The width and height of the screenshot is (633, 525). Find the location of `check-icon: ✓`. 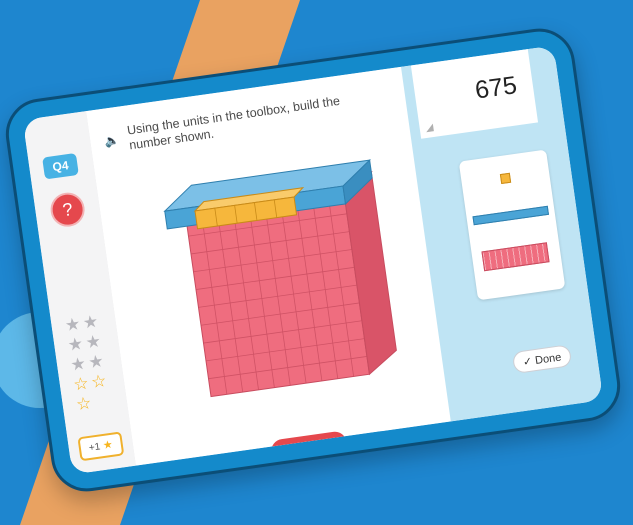

check-icon: ✓ is located at coordinates (527, 362).